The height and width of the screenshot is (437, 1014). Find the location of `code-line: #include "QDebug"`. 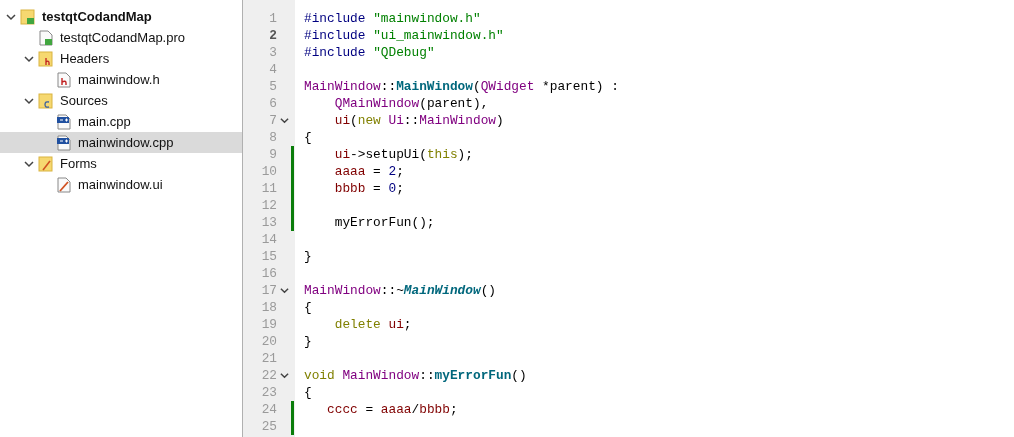

code-line: #include "QDebug" is located at coordinates (369, 52).